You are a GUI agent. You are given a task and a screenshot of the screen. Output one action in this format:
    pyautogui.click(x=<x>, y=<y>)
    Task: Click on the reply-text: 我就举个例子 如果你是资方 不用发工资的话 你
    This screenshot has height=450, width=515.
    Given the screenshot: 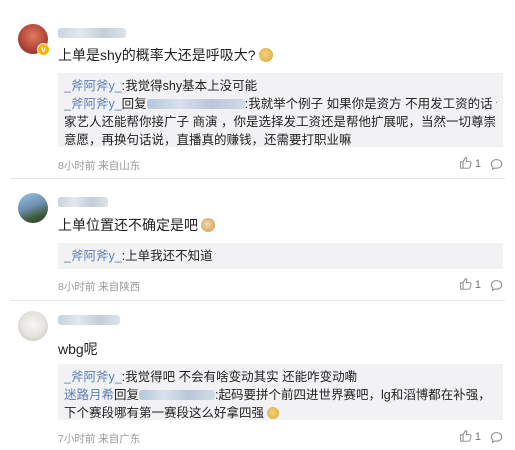 What is the action you would take?
    pyautogui.click(x=372, y=104)
    